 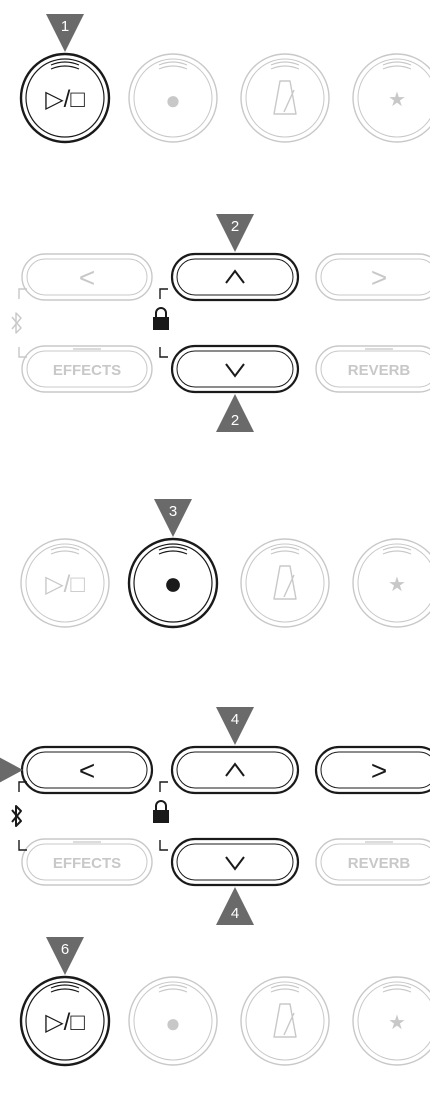 I want to click on step-number: 3, so click(x=173, y=511).